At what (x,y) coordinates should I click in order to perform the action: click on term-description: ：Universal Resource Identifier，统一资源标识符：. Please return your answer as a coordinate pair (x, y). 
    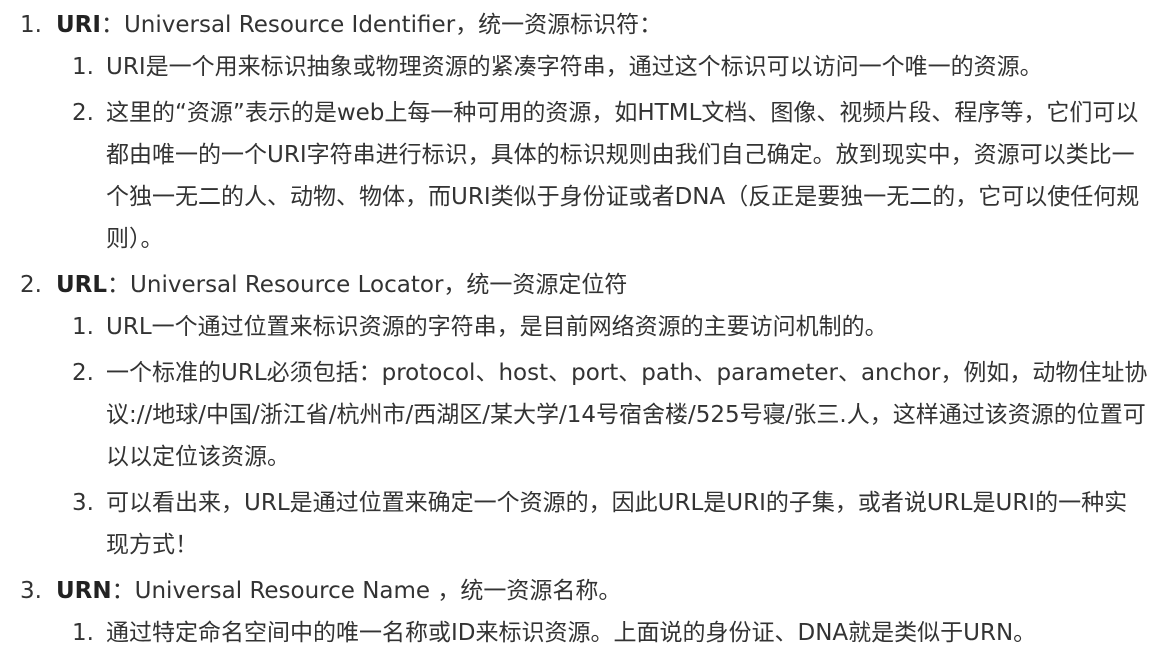
    Looking at the image, I should click on (381, 25).